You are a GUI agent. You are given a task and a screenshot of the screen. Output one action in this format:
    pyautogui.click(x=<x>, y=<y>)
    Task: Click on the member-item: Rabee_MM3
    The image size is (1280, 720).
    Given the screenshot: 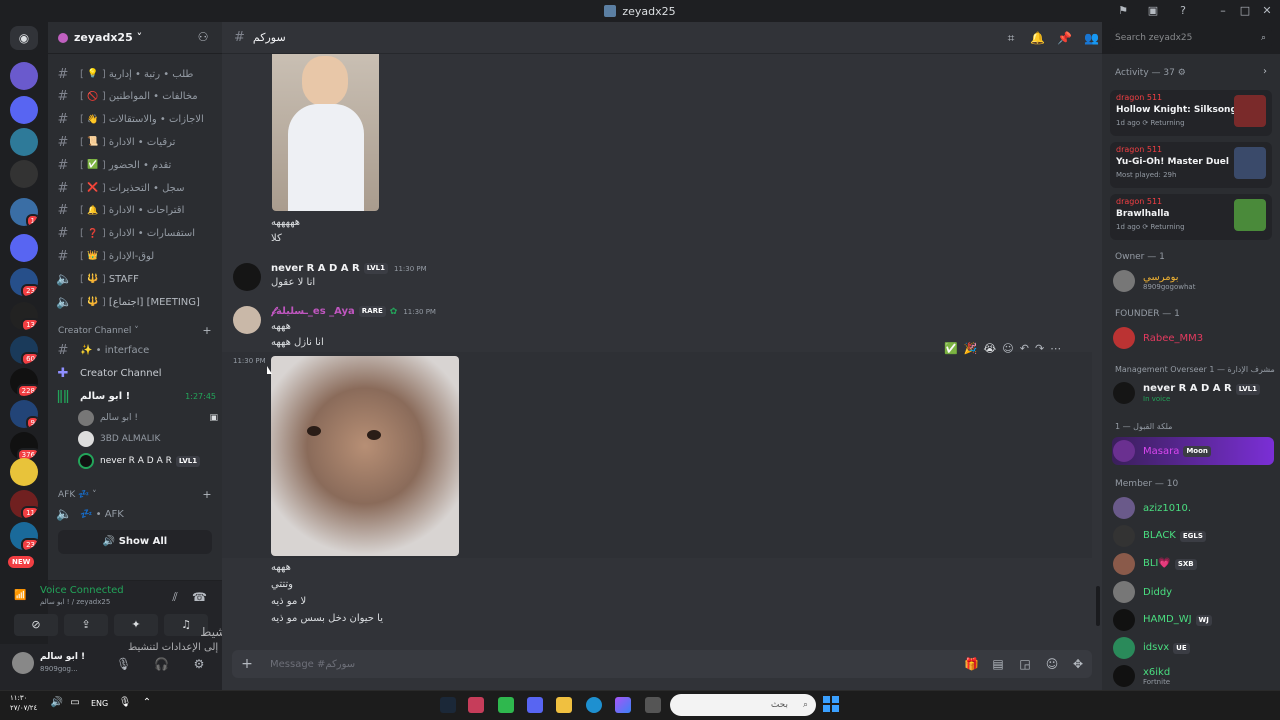 What is the action you would take?
    pyautogui.click(x=1193, y=338)
    